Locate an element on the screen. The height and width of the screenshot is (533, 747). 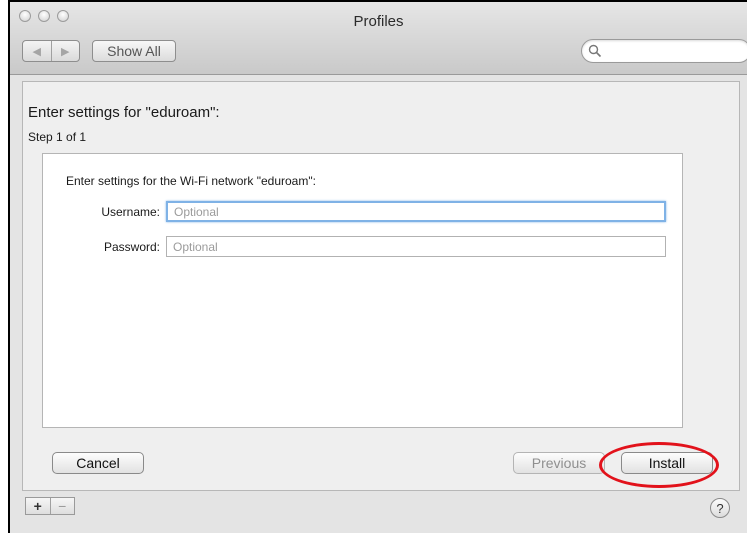
add-remove-control: + − is located at coordinates (50, 506).